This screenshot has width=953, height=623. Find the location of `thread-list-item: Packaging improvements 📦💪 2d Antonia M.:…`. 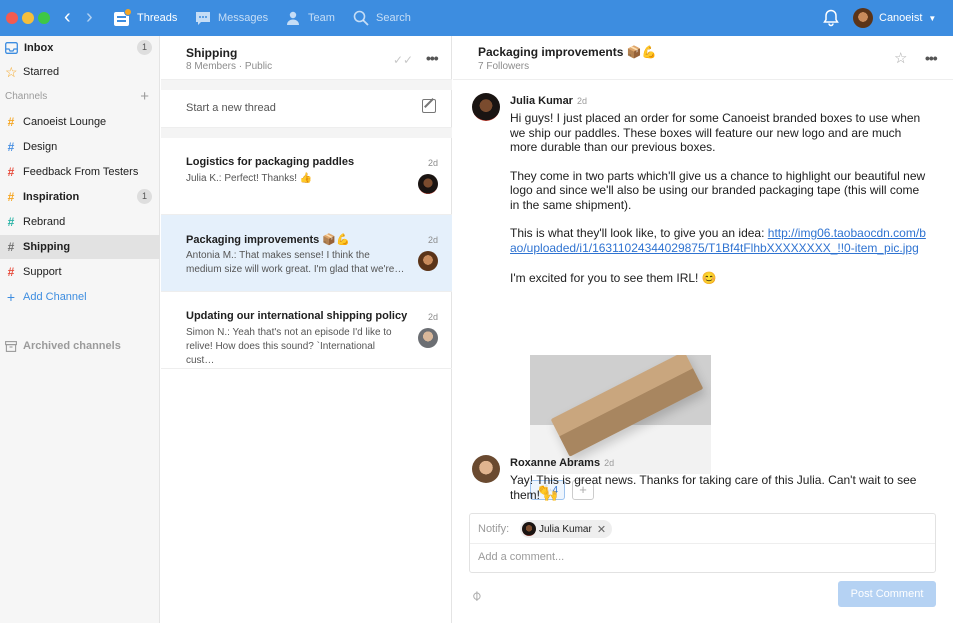

thread-list-item: Packaging improvements 📦💪 2d Antonia M.:… is located at coordinates (306, 253).